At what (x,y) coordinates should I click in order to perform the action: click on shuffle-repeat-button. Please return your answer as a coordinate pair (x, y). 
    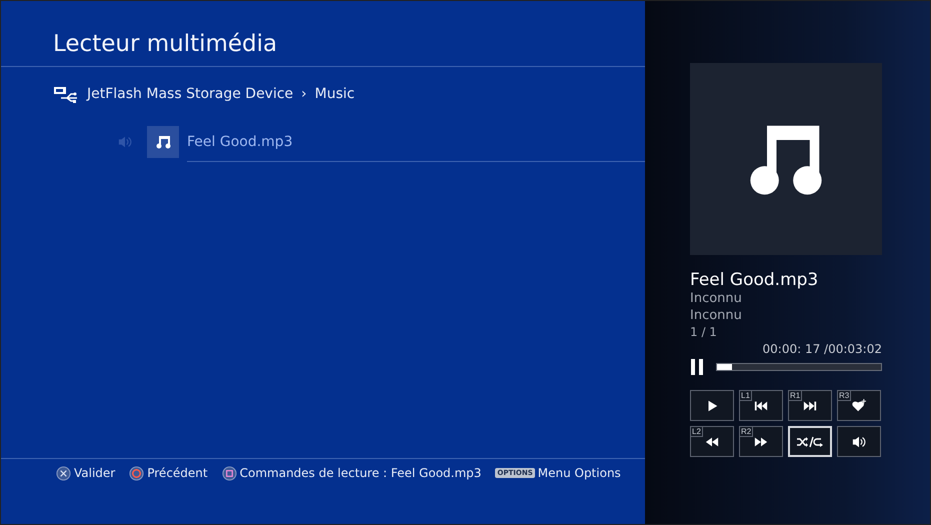
    Looking at the image, I should click on (810, 441).